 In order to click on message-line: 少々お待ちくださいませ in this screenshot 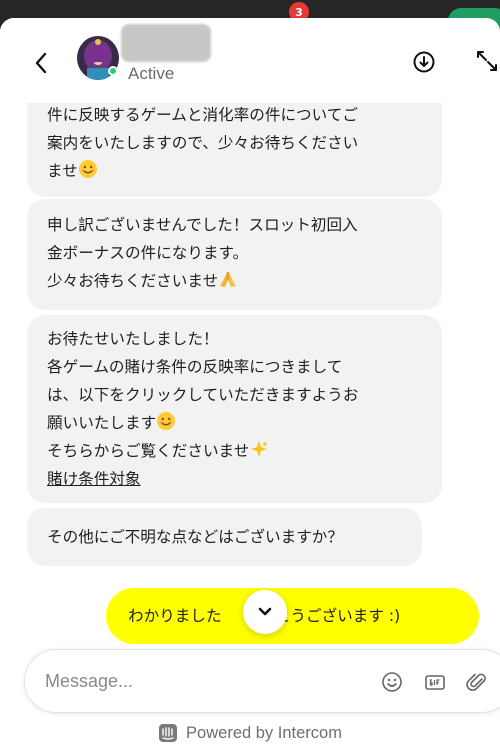, I will do `click(133, 281)`.